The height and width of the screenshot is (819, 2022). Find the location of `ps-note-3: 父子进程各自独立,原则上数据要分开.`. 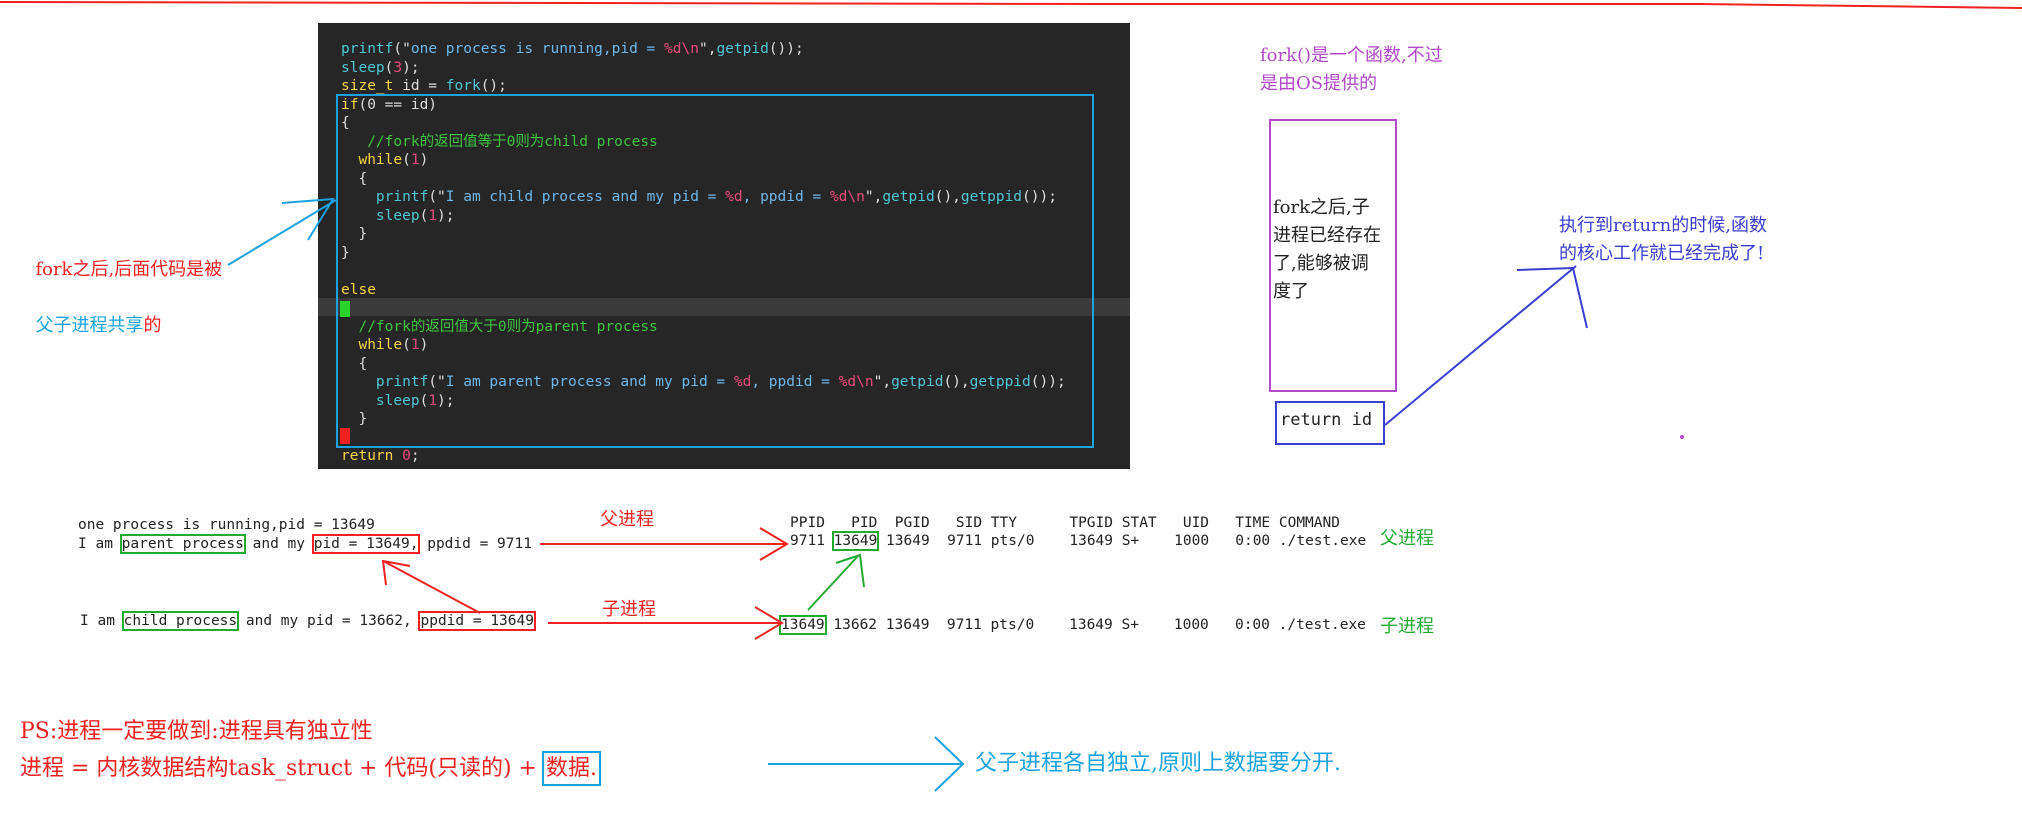

ps-note-3: 父子进程各自独立,原则上数据要分开. is located at coordinates (1158, 763).